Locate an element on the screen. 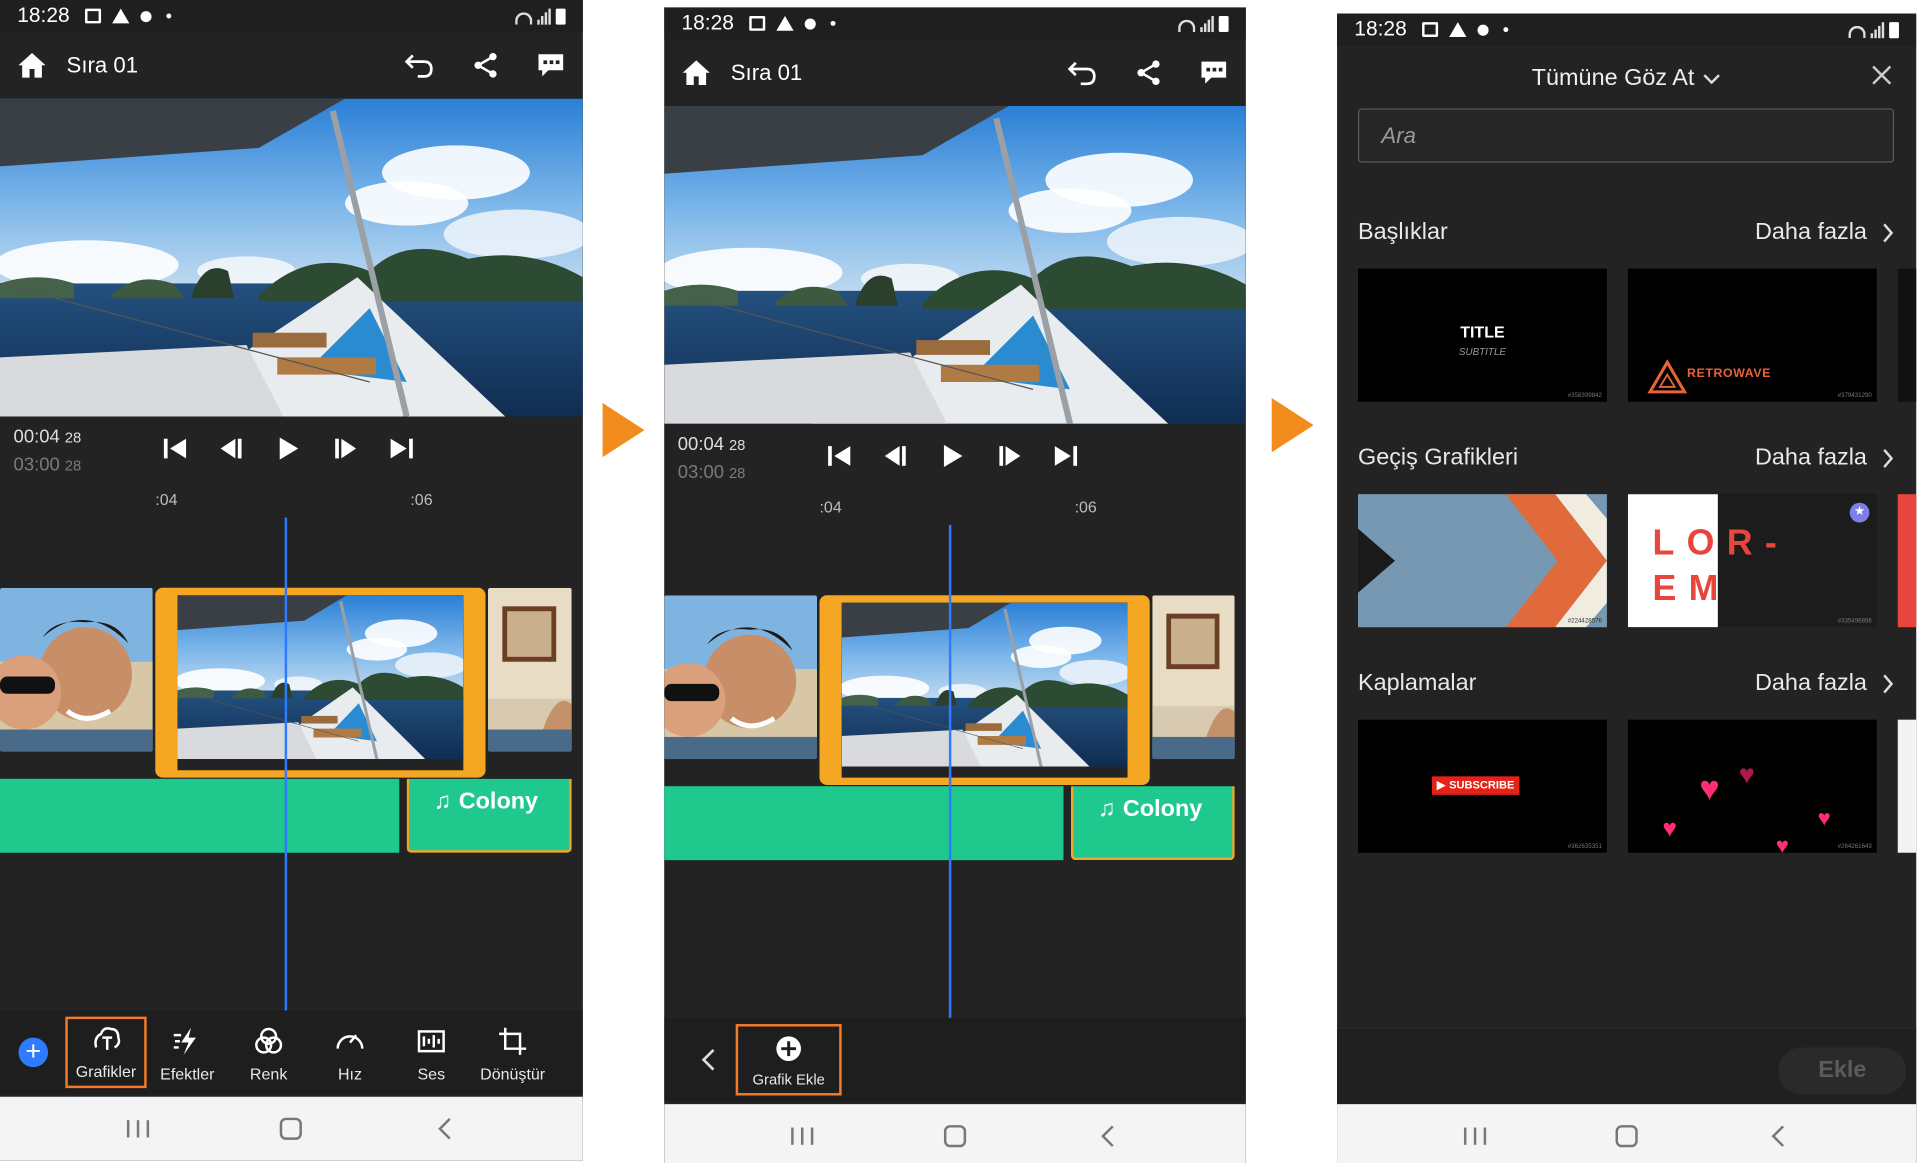  color-icon is located at coordinates (269, 1040).